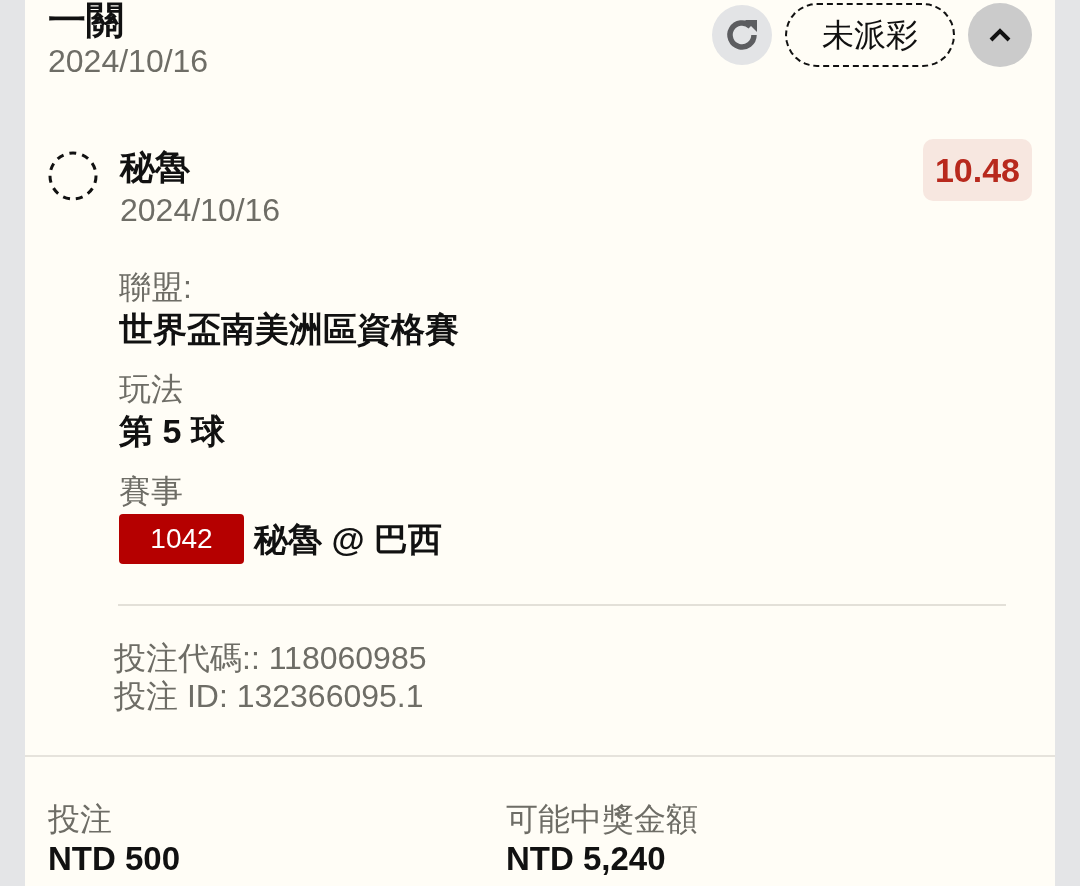 Image resolution: width=1080 pixels, height=886 pixels. I want to click on summary-value: NTD 500, so click(115, 859).